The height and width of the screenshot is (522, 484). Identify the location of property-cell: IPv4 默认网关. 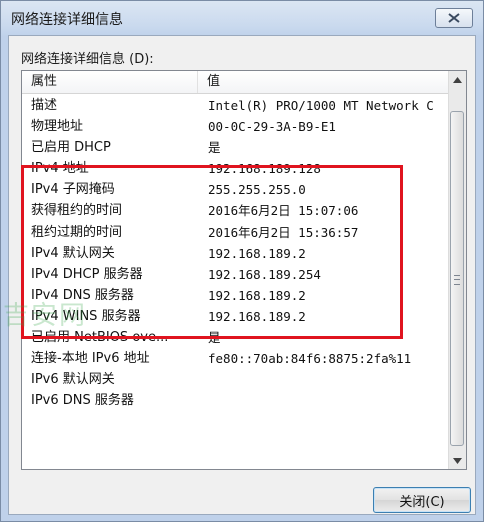
(73, 253).